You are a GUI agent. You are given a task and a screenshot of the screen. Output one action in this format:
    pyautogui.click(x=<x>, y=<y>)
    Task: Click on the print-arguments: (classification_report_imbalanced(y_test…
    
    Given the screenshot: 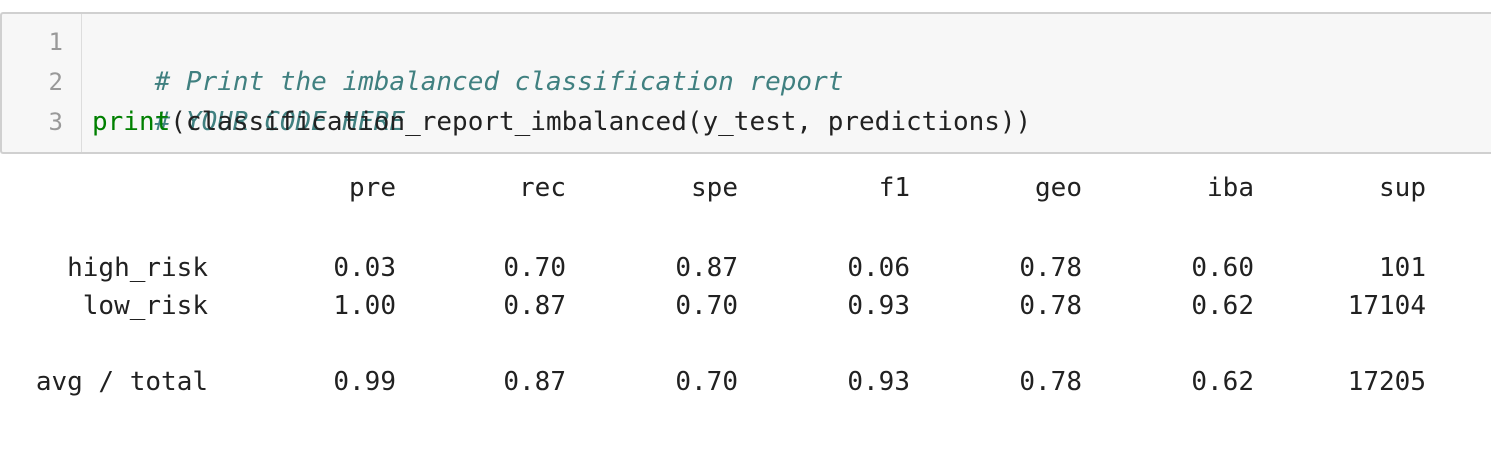 What is the action you would take?
    pyautogui.click(x=601, y=122)
    